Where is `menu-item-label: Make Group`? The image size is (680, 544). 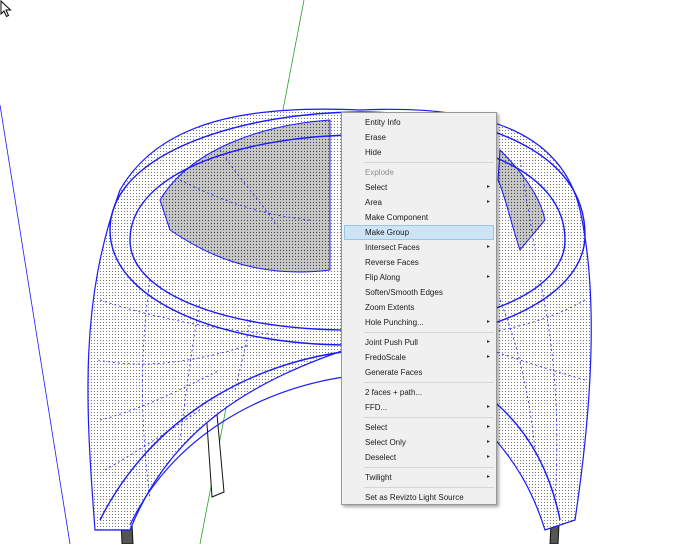 menu-item-label: Make Group is located at coordinates (387, 232).